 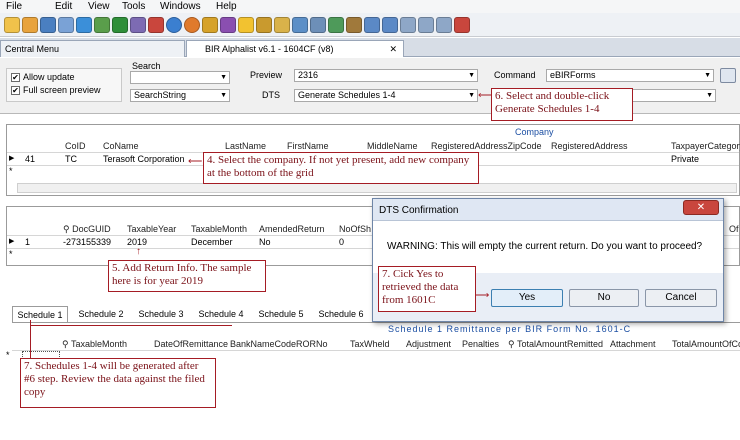 I want to click on col-docguid: ⚲ DocGUID, so click(x=87, y=229).